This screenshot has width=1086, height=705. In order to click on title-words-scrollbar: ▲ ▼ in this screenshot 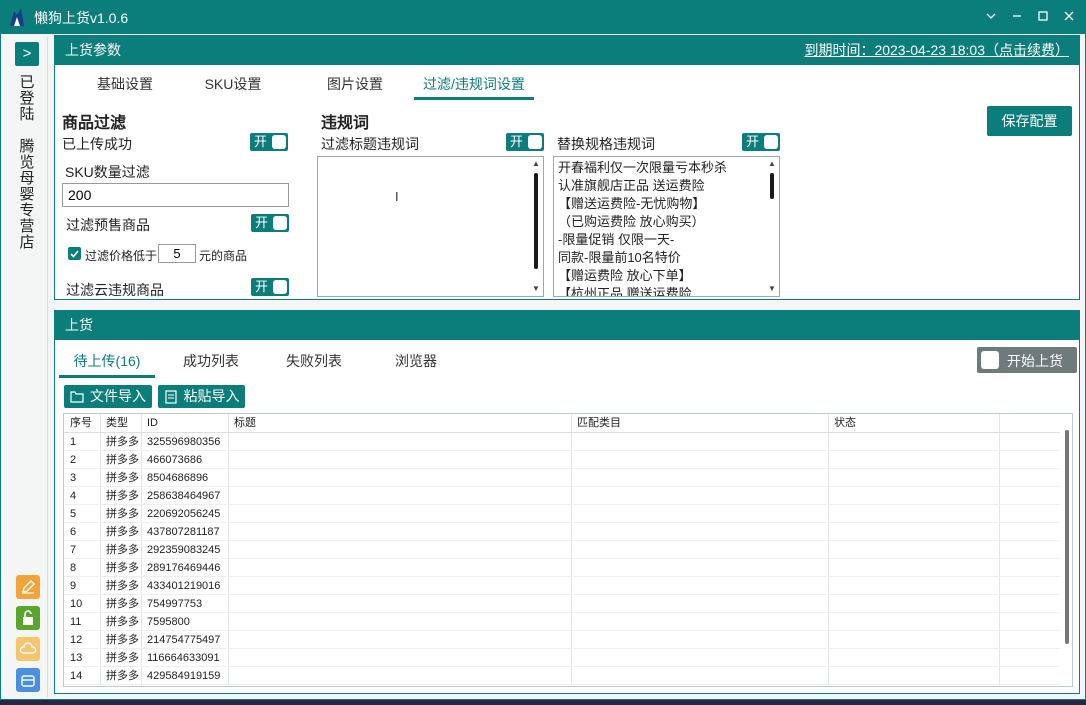, I will do `click(536, 226)`.